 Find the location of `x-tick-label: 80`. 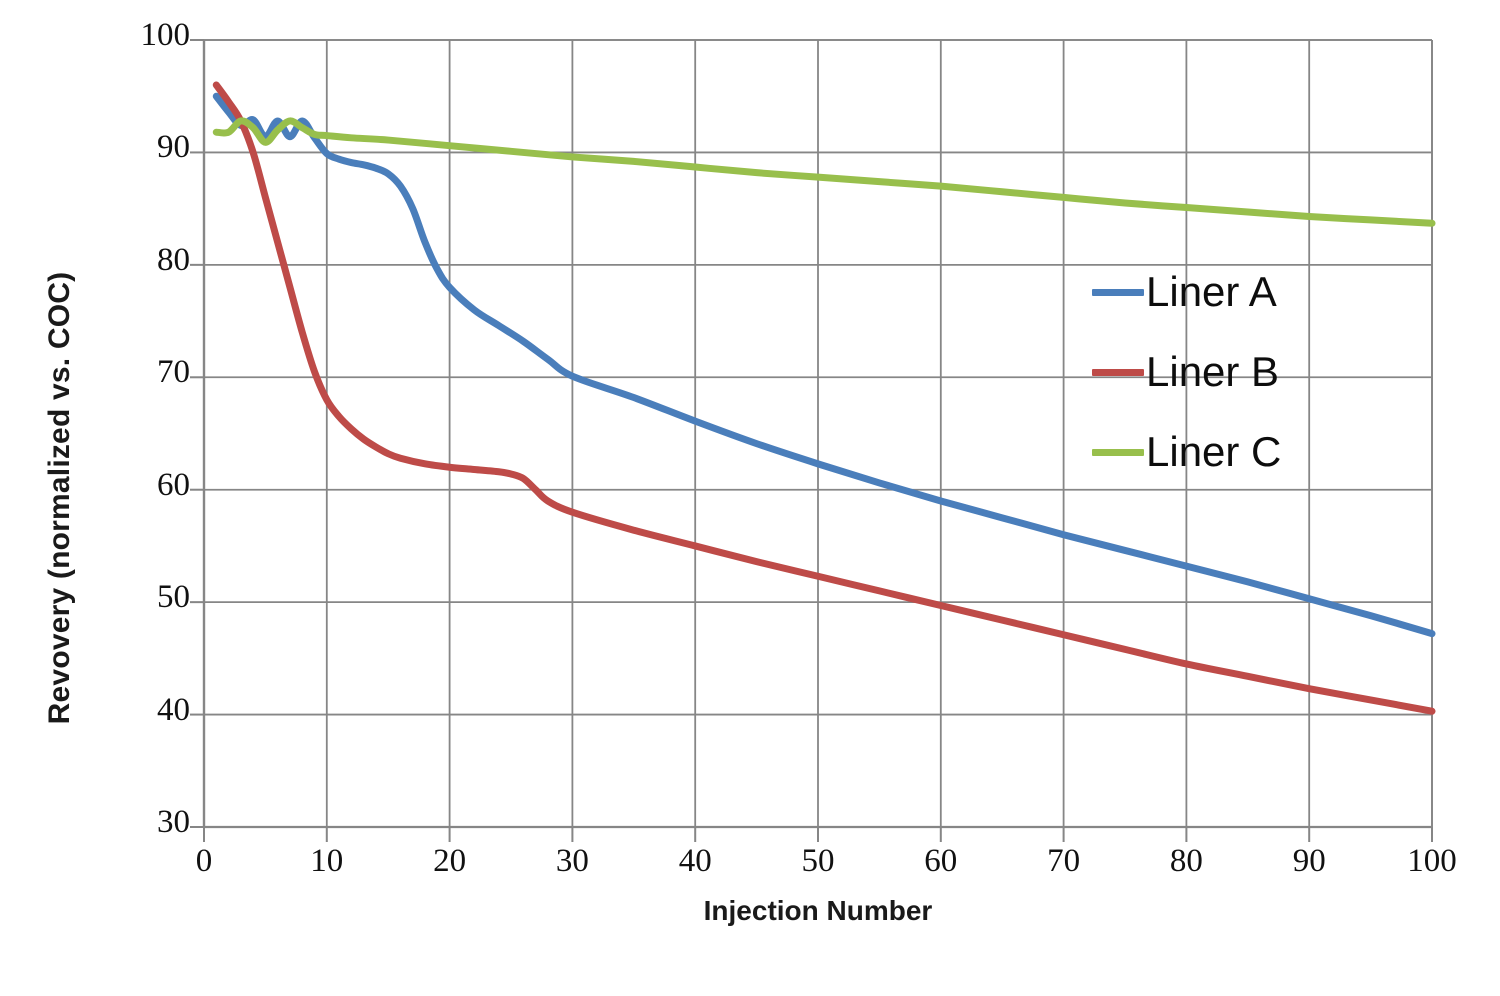

x-tick-label: 80 is located at coordinates (1186, 861).